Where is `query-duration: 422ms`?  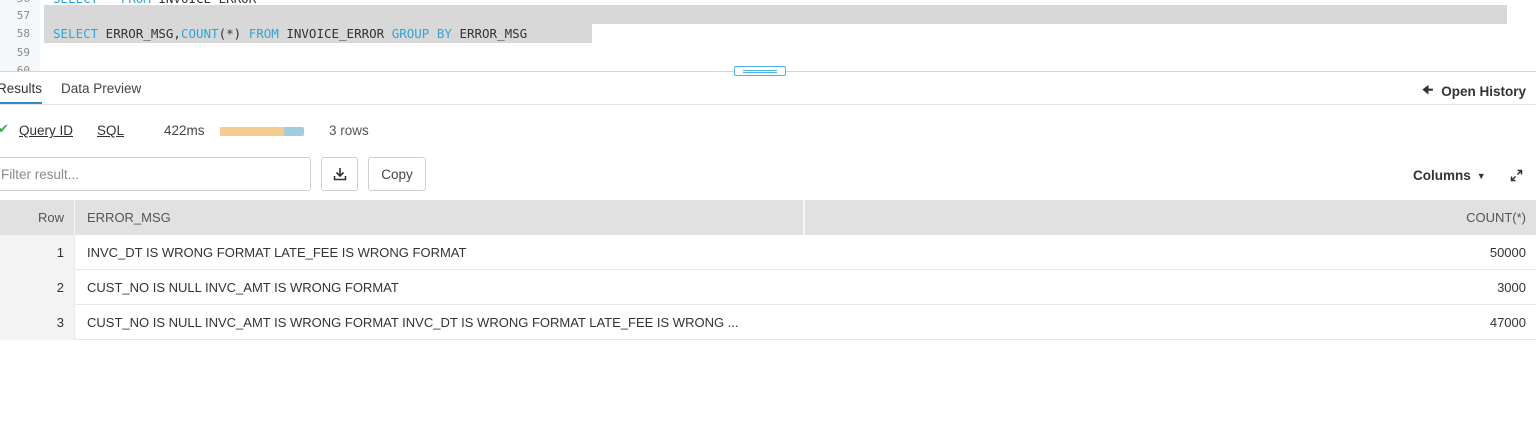
query-duration: 422ms is located at coordinates (184, 130).